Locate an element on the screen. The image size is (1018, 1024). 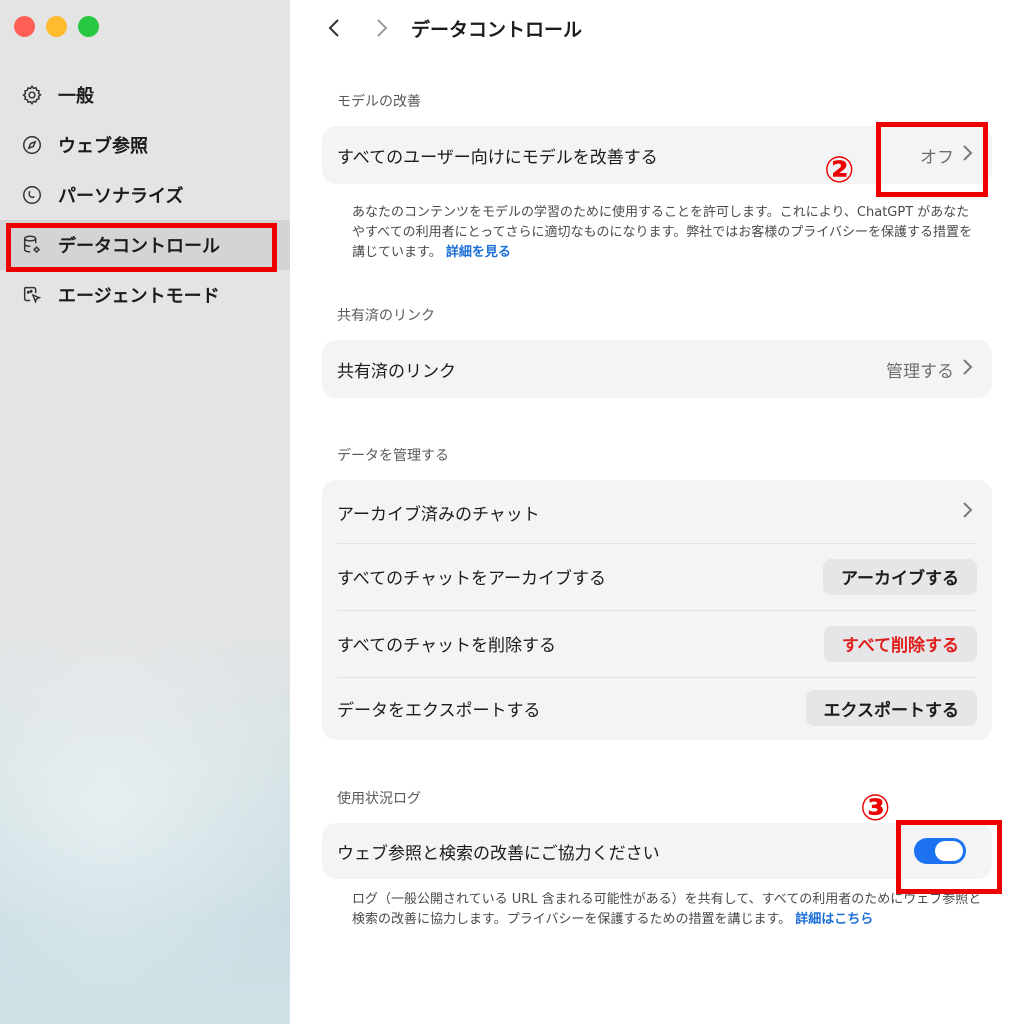
sidebar-item-web-browsing: ウェブ参照 is located at coordinates (145, 145).